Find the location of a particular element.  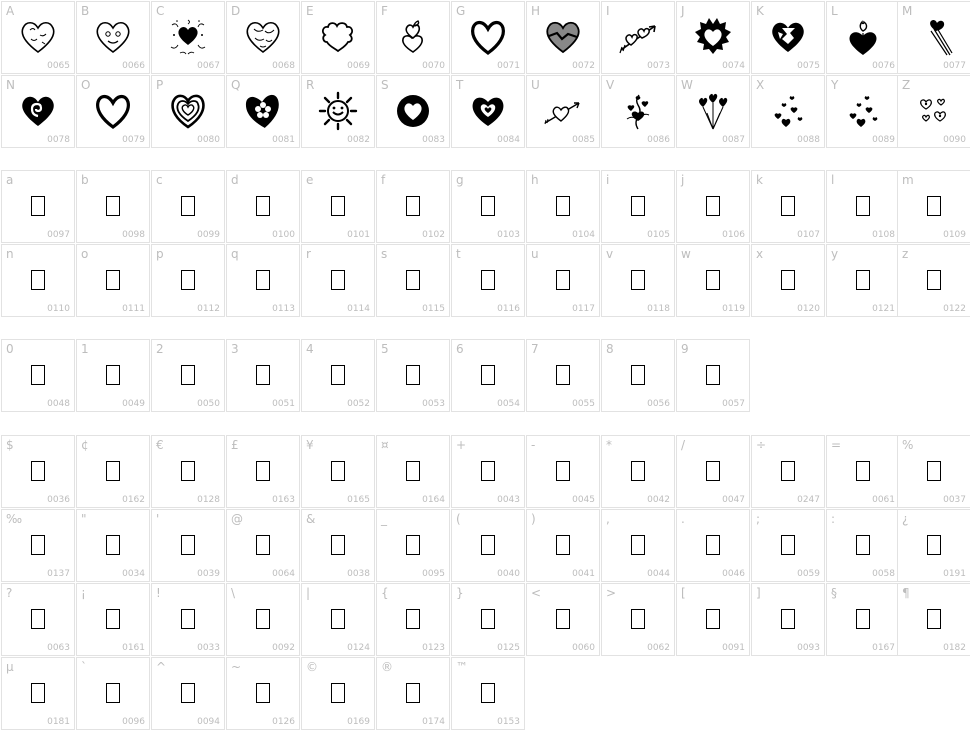

glyph-cell-symbols-4: ¥0165 is located at coordinates (338, 471).